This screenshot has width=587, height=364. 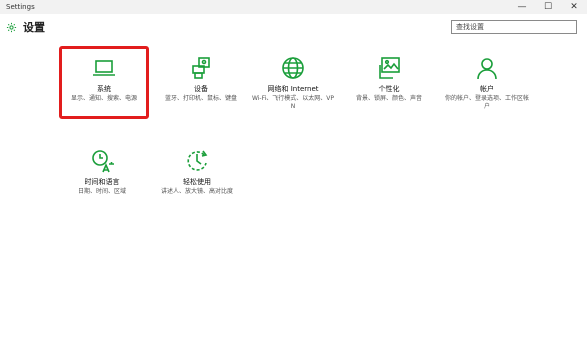 What do you see at coordinates (389, 89) in the screenshot?
I see `tile-personalization-name: 个性化` at bounding box center [389, 89].